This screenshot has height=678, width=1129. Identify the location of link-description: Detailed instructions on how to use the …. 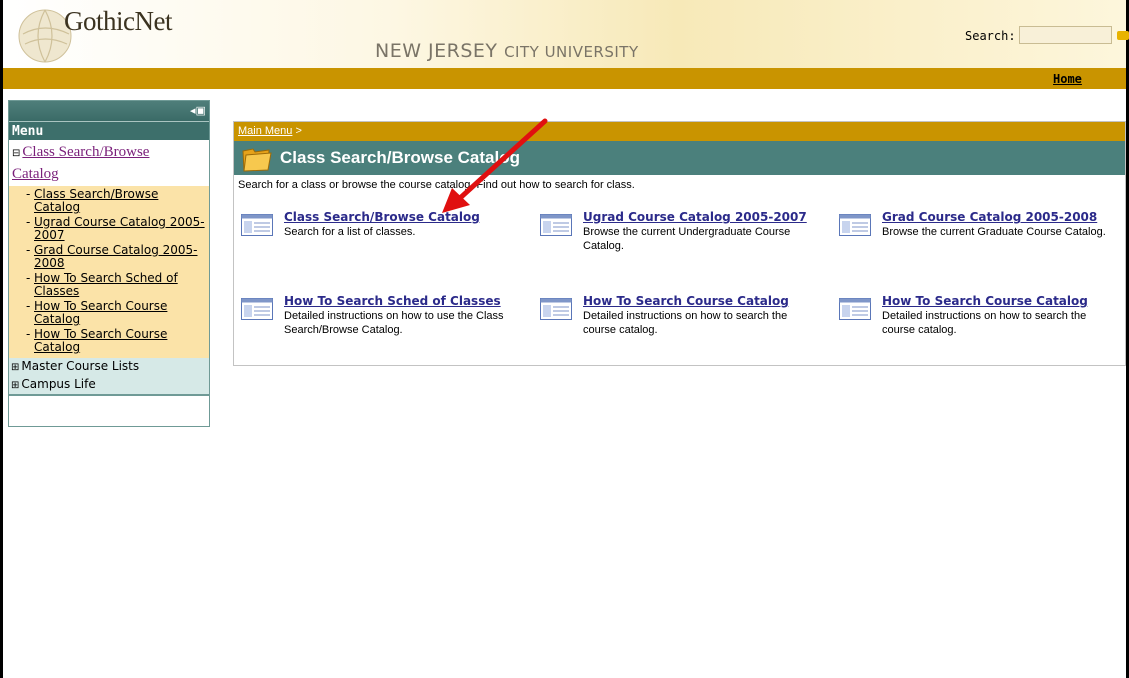
(394, 323).